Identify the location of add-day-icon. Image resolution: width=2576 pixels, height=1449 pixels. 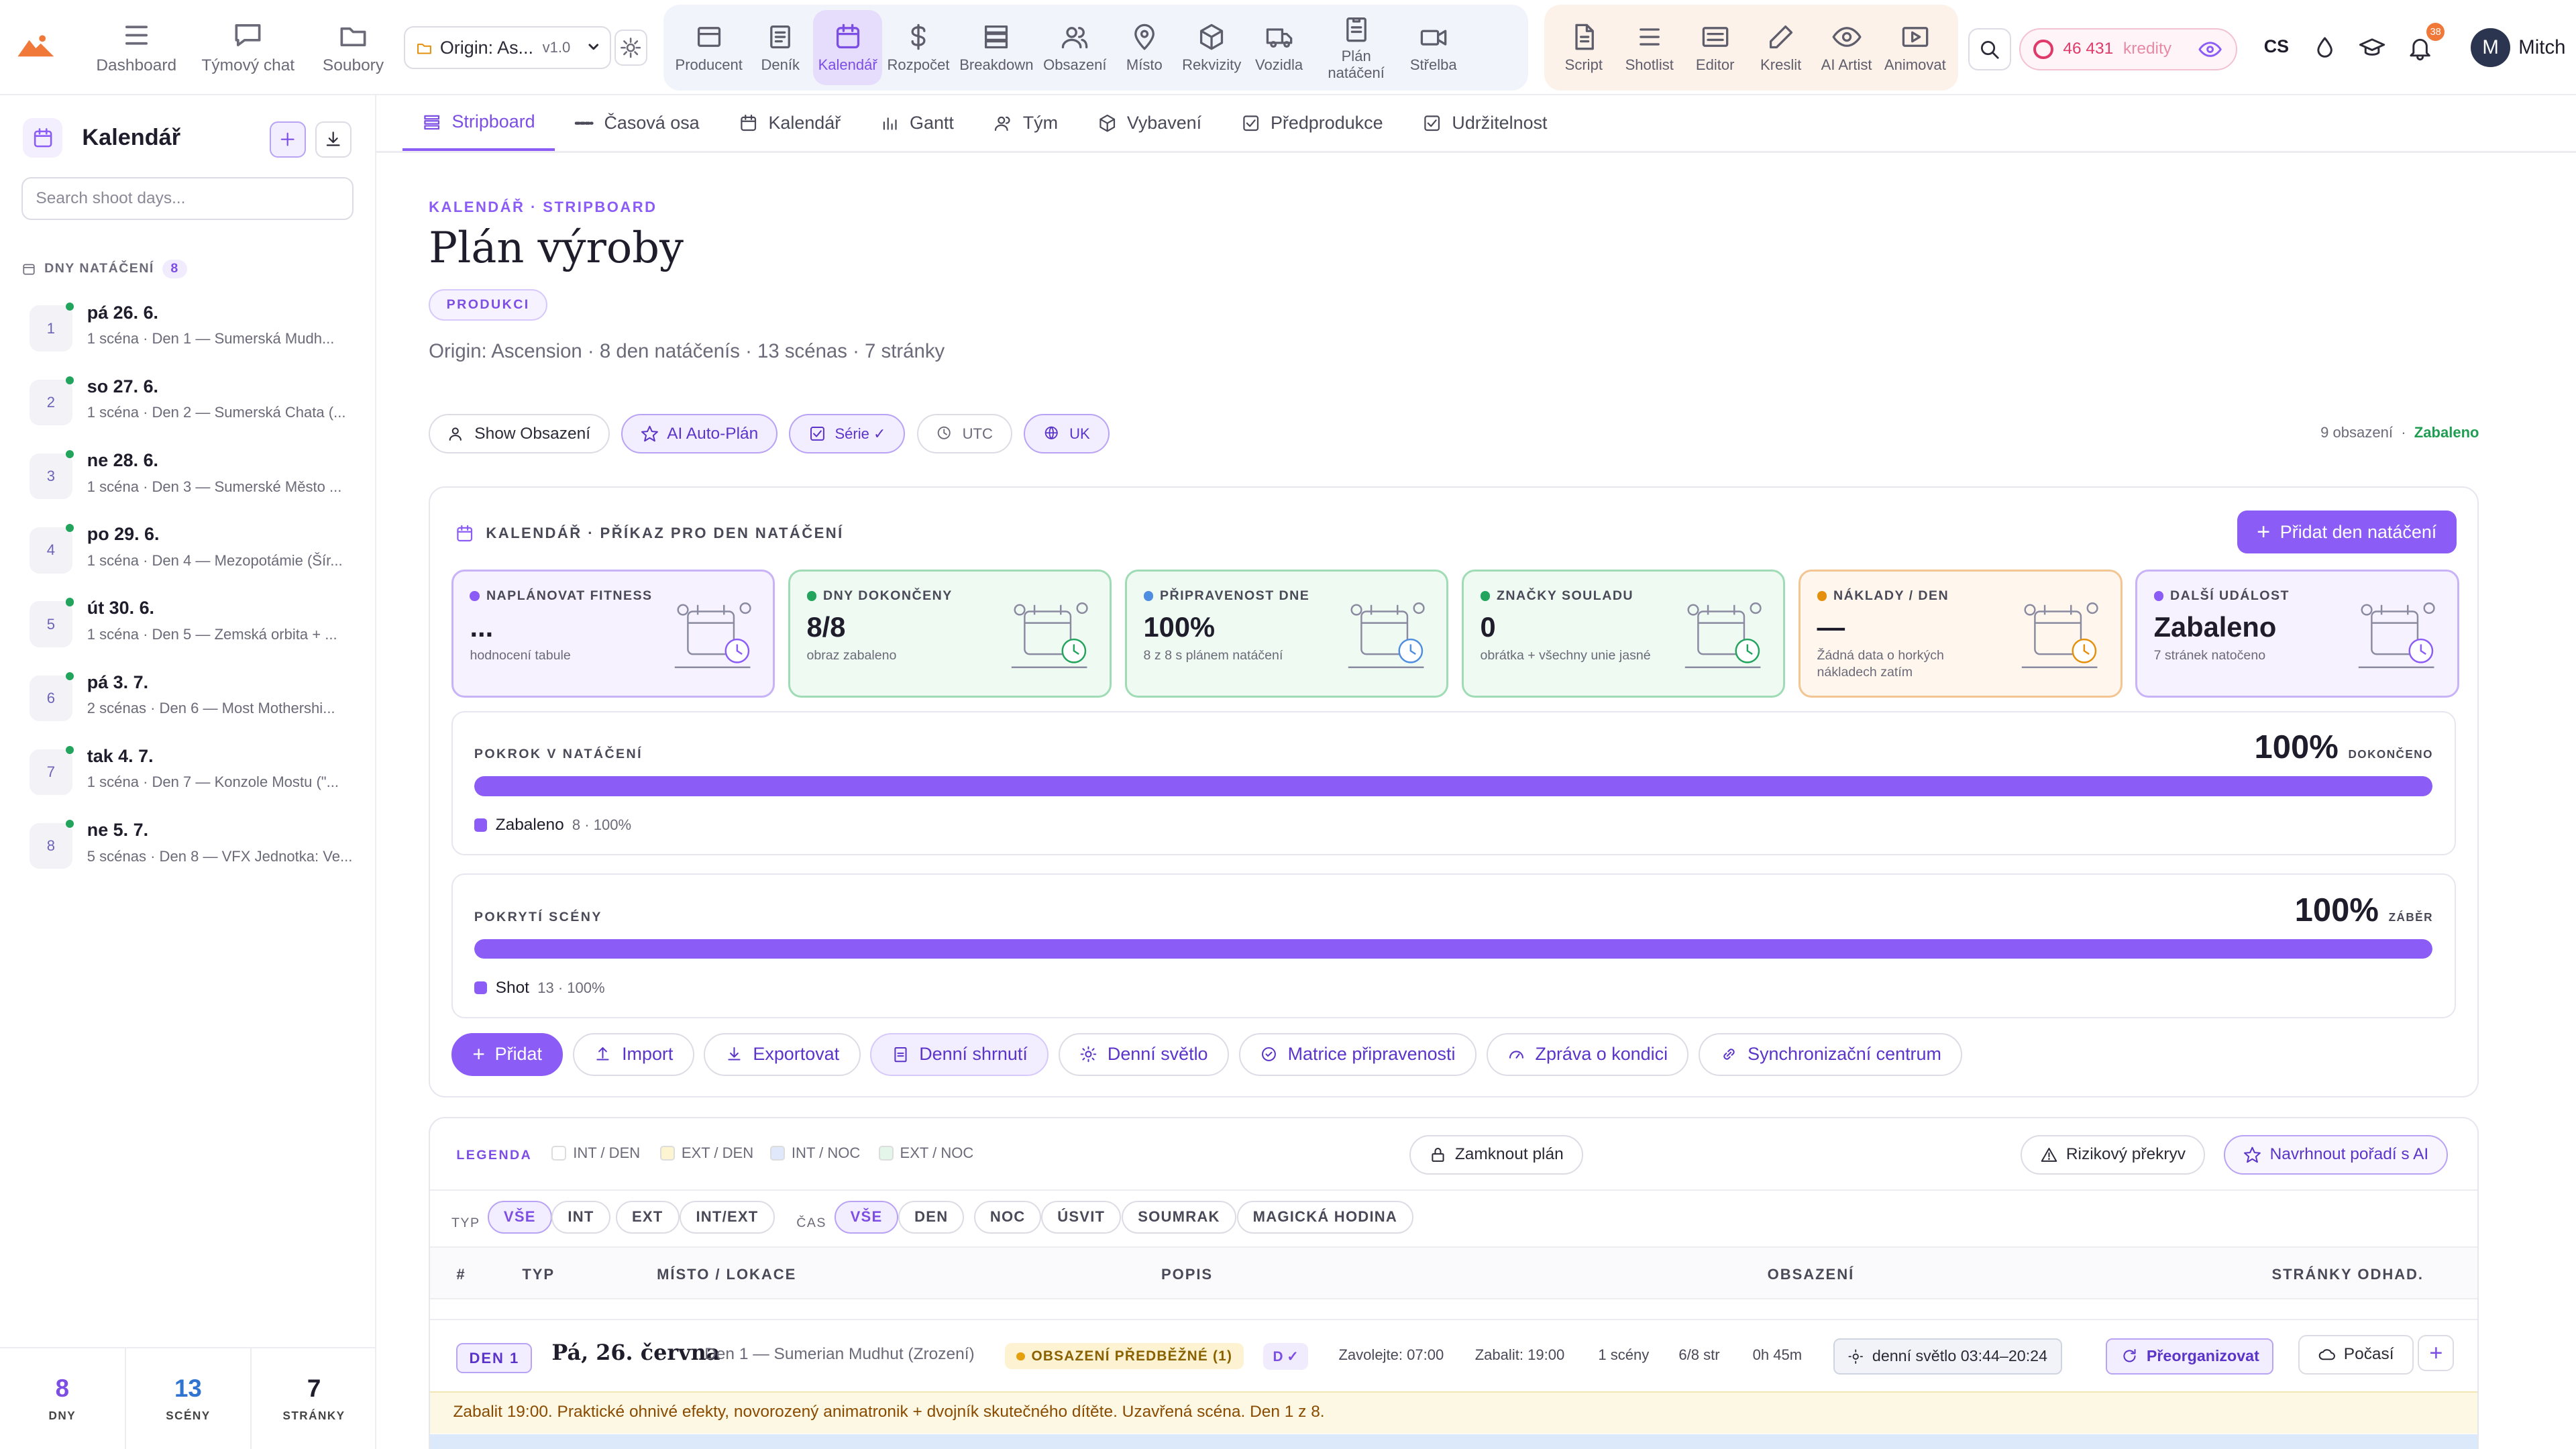
(287, 139).